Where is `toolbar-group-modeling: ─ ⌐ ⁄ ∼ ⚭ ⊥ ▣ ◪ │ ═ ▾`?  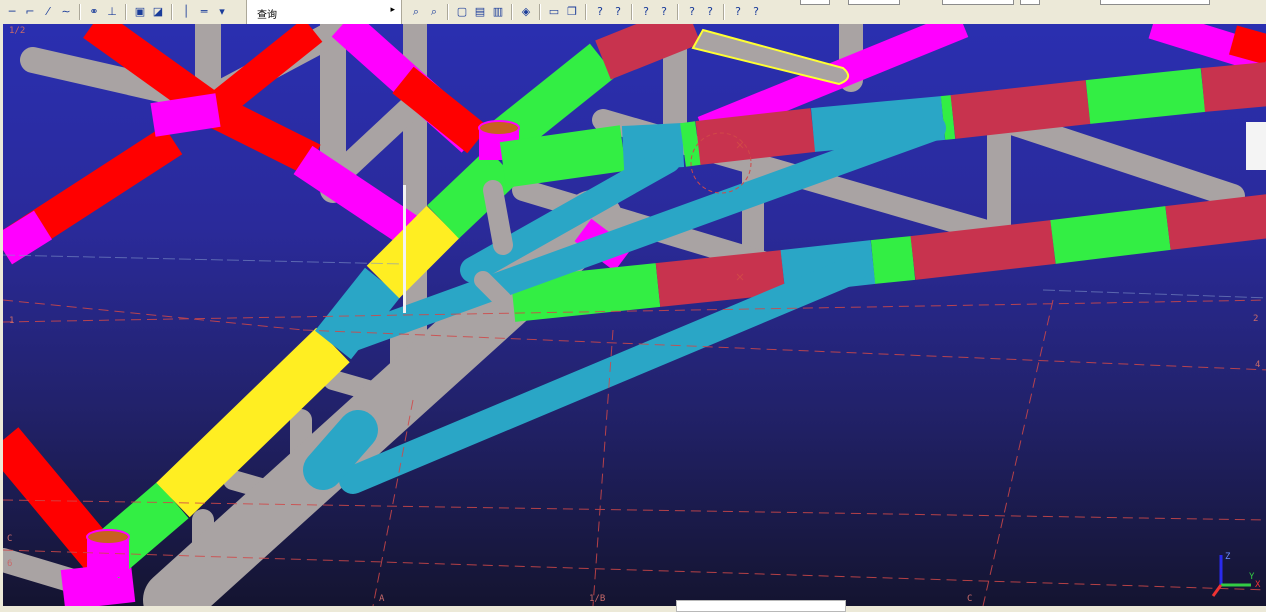
toolbar-group-modeling: ─ ⌐ ⁄ ∼ ⚭ ⊥ ▣ ◪ │ ═ ▾ is located at coordinates (117, 12).